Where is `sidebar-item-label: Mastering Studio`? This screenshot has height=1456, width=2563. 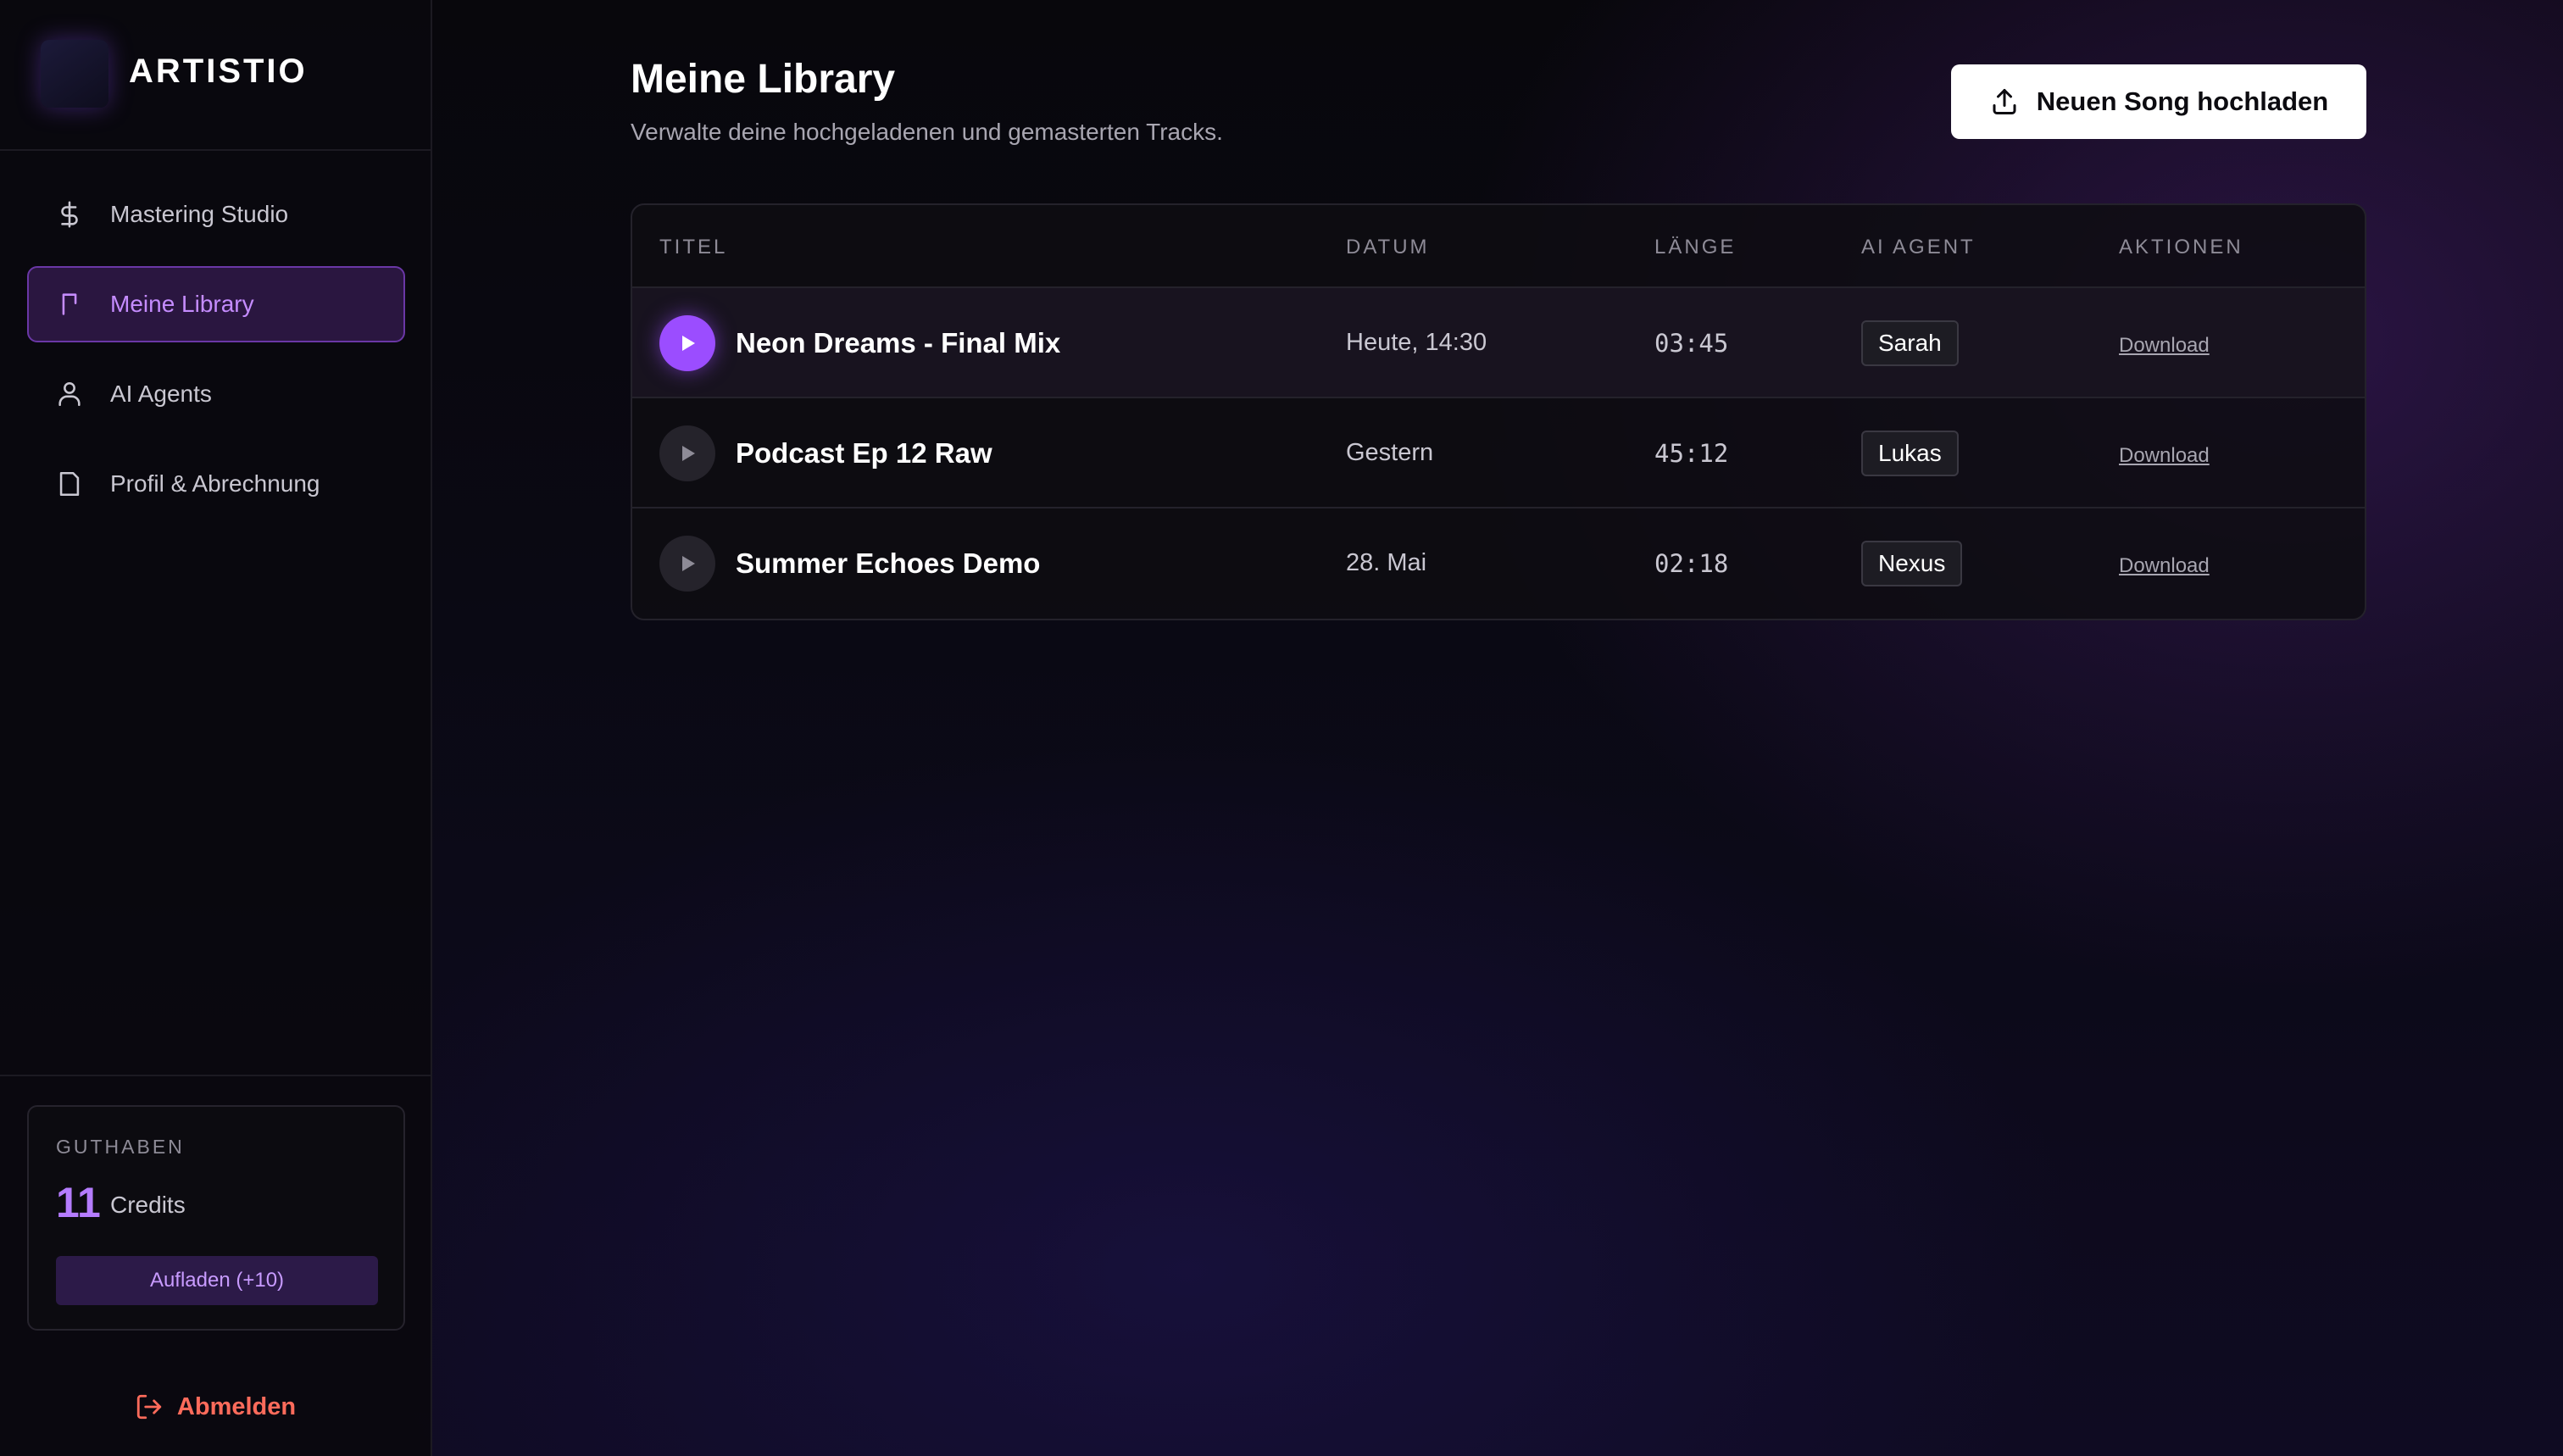
sidebar-item-label: Mastering Studio is located at coordinates (199, 214).